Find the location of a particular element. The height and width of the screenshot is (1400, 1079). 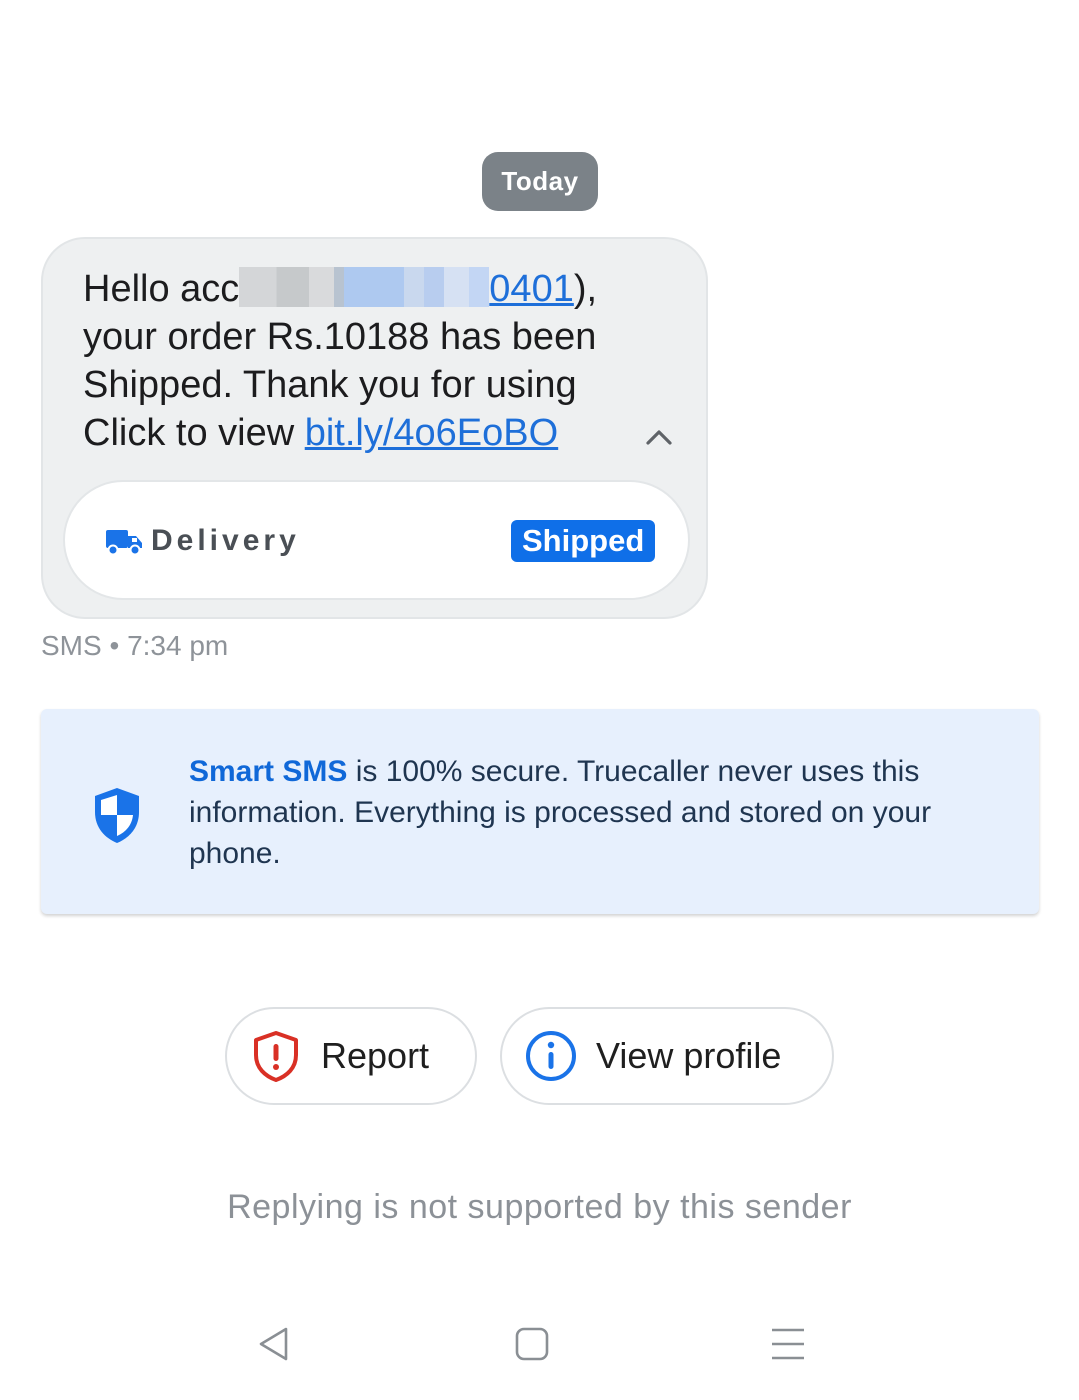

view-profile-button: View profile is located at coordinates (667, 1056).